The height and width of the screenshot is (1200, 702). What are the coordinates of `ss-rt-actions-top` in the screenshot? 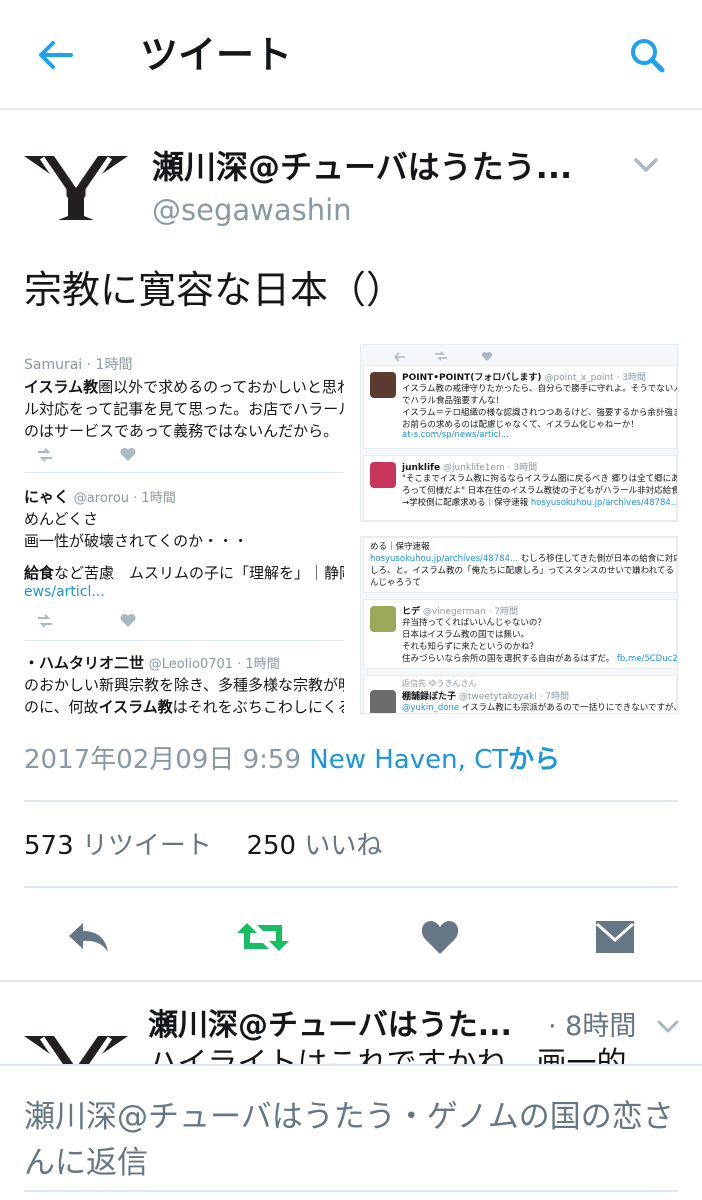 It's located at (443, 356).